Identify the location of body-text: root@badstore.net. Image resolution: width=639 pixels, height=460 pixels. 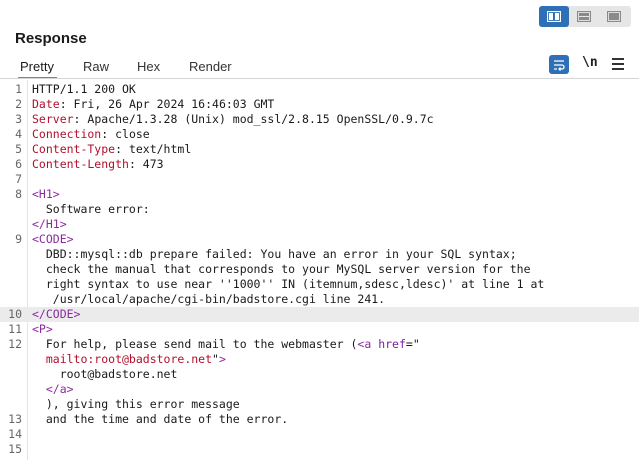
(105, 374).